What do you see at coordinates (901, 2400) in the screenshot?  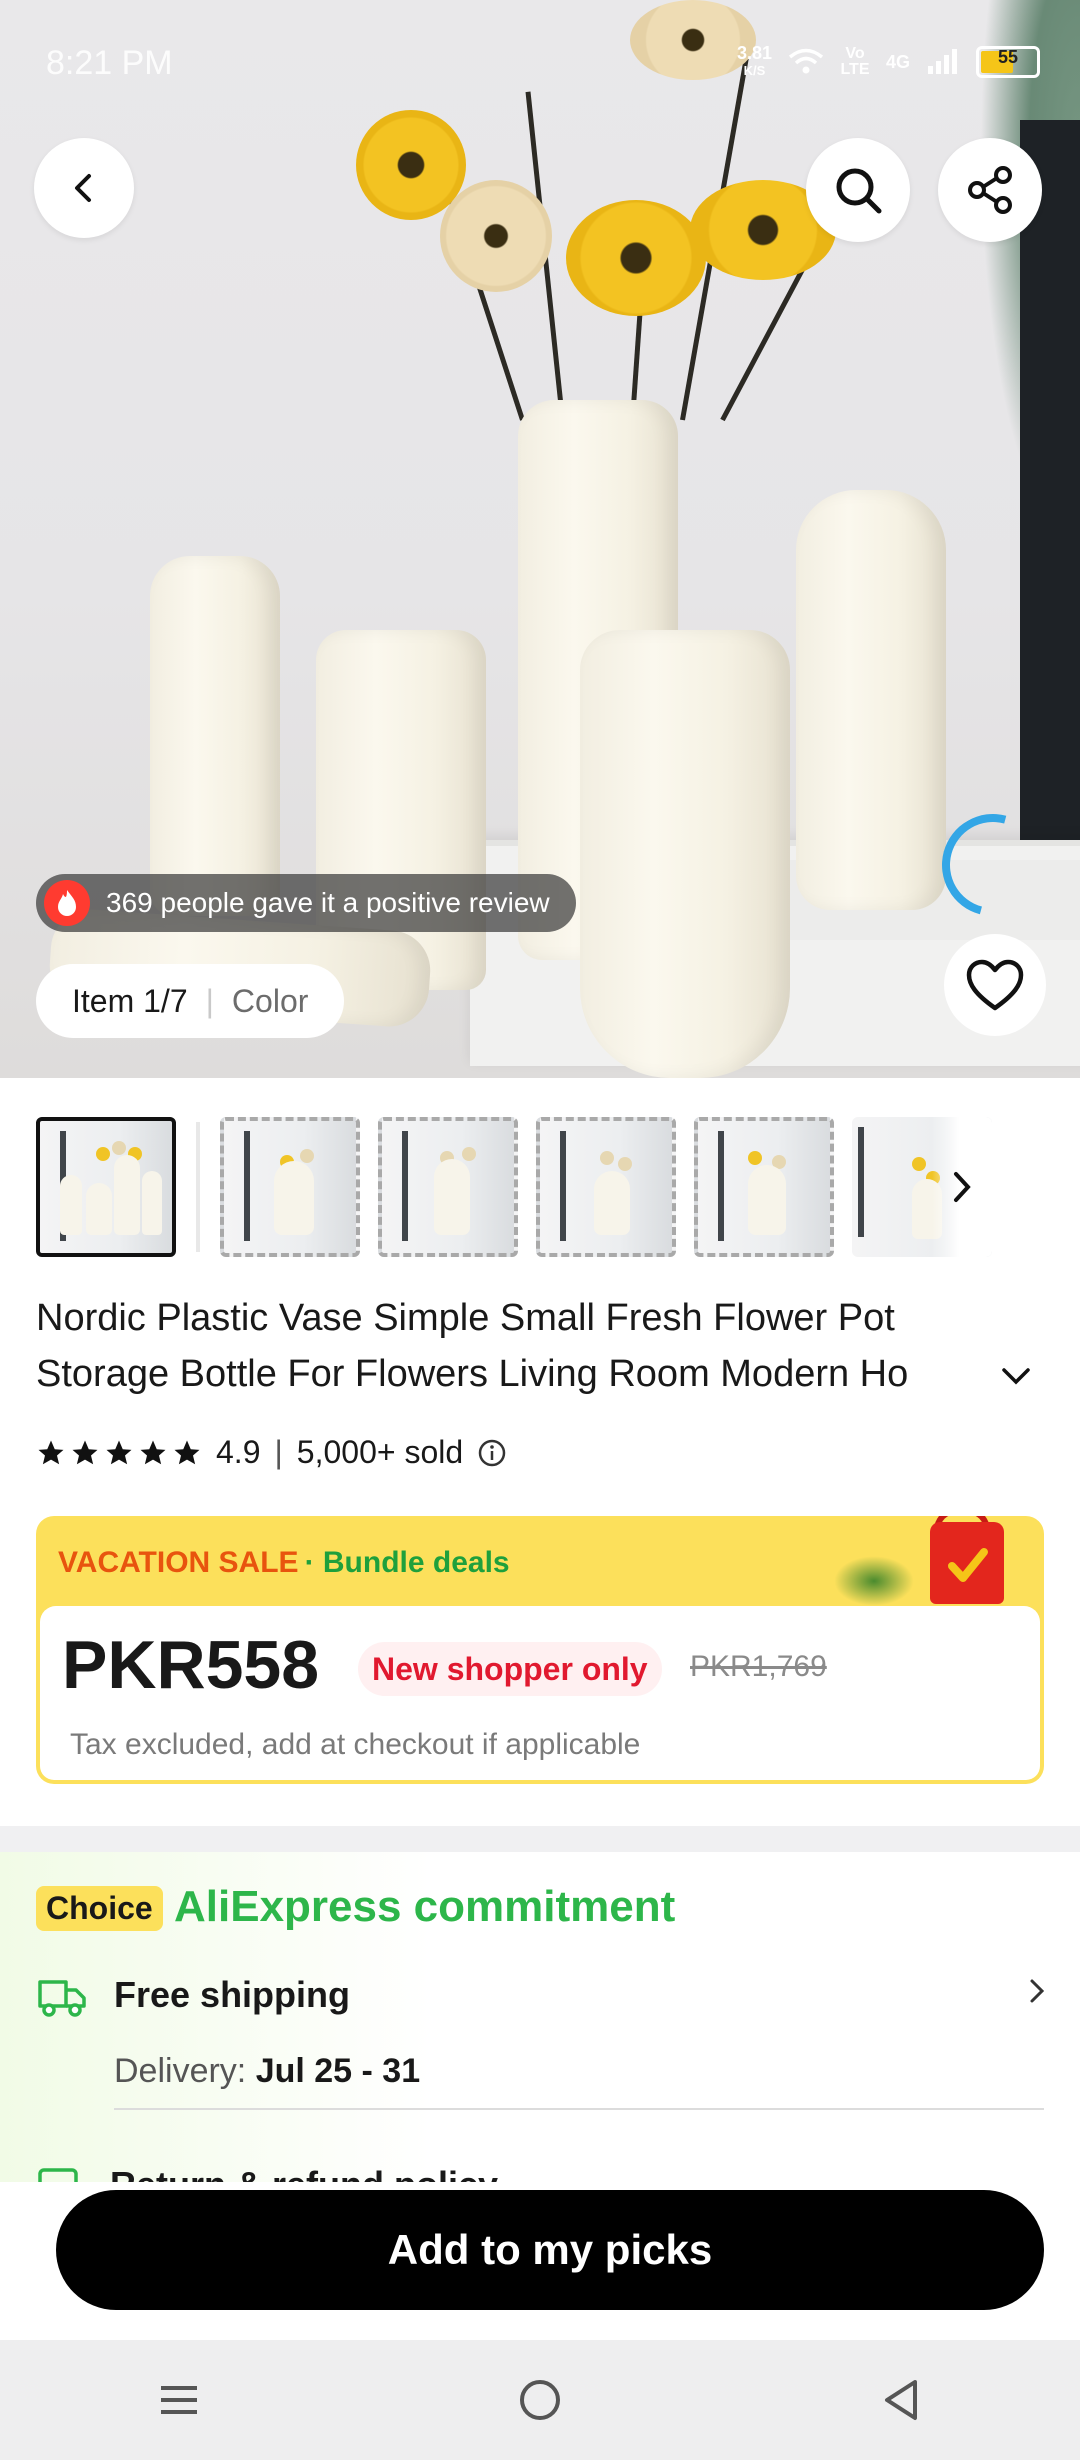 I see `back-nav-icon` at bounding box center [901, 2400].